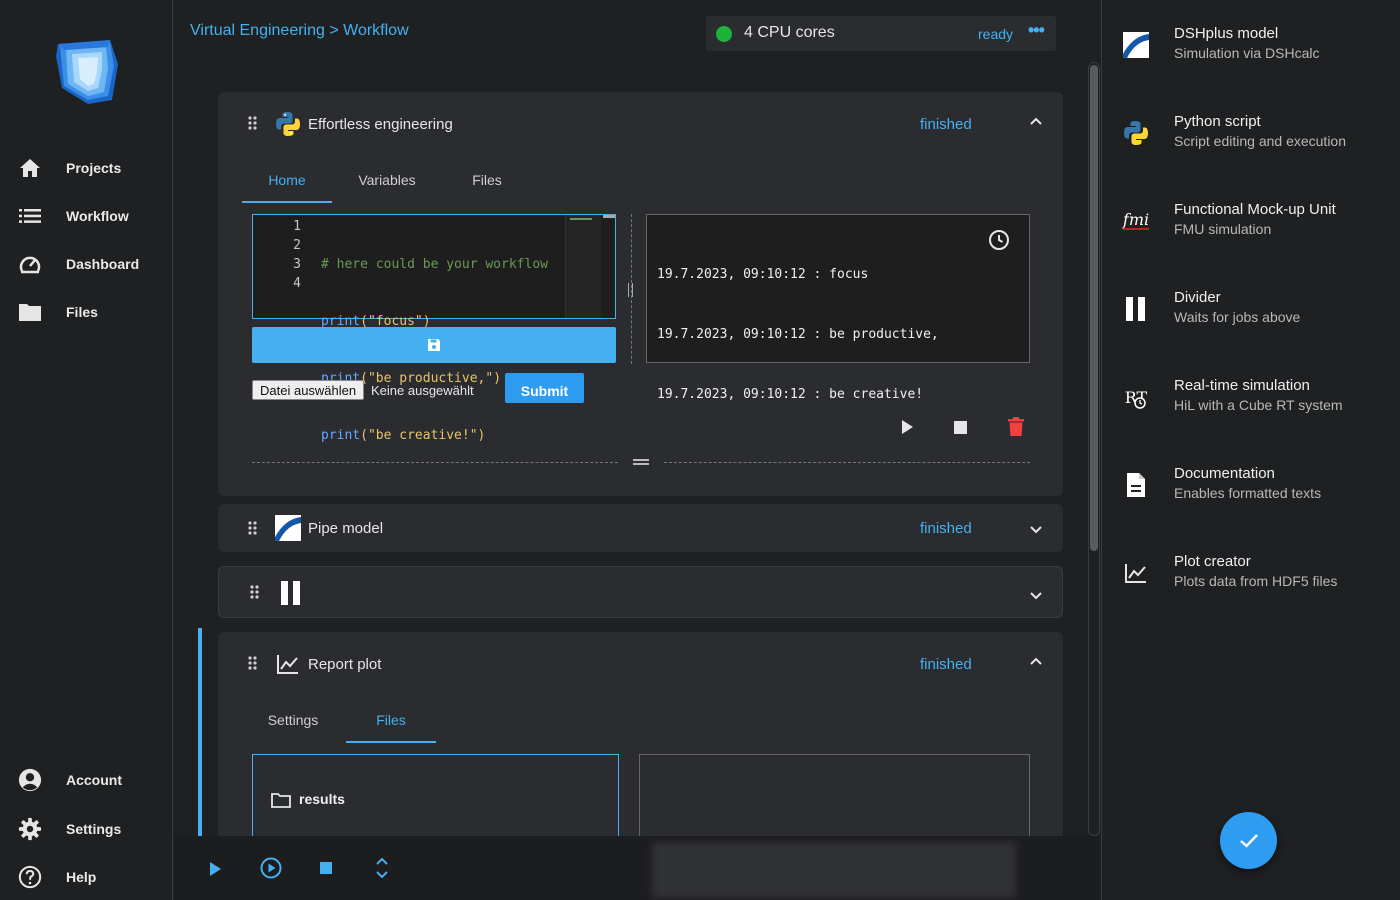 Image resolution: width=1400 pixels, height=900 pixels. I want to click on library-item-subtitle: Script editing and execution, so click(1260, 141).